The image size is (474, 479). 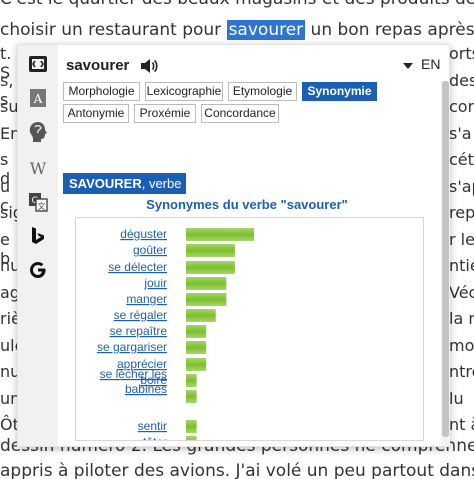 I want to click on tab-synonymie: Synonymie, so click(x=339, y=91).